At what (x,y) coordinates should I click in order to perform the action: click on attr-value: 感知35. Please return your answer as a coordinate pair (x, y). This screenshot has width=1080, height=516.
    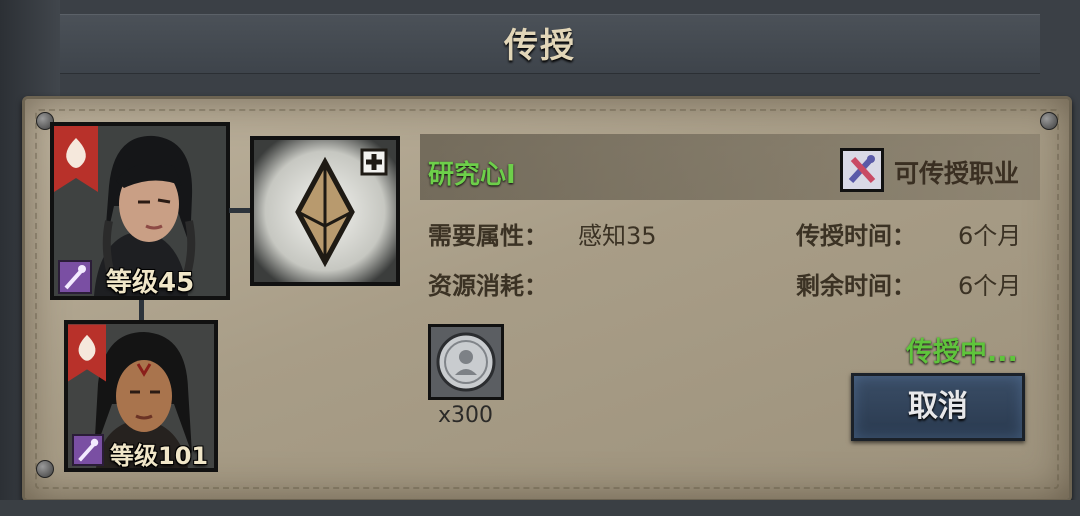
    Looking at the image, I should click on (617, 236).